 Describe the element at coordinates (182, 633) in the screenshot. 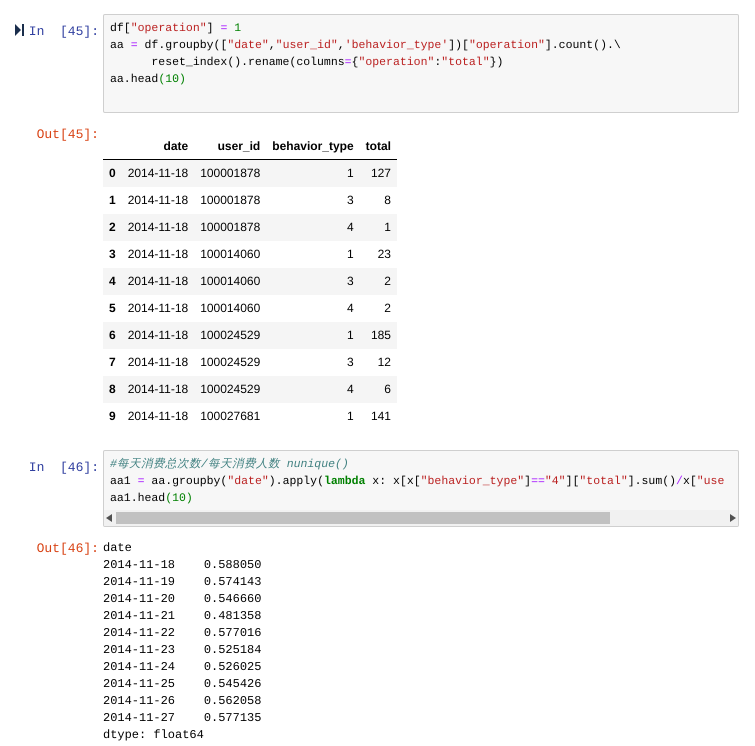

I see `output-line: 2014-11-22 0.577016` at that location.